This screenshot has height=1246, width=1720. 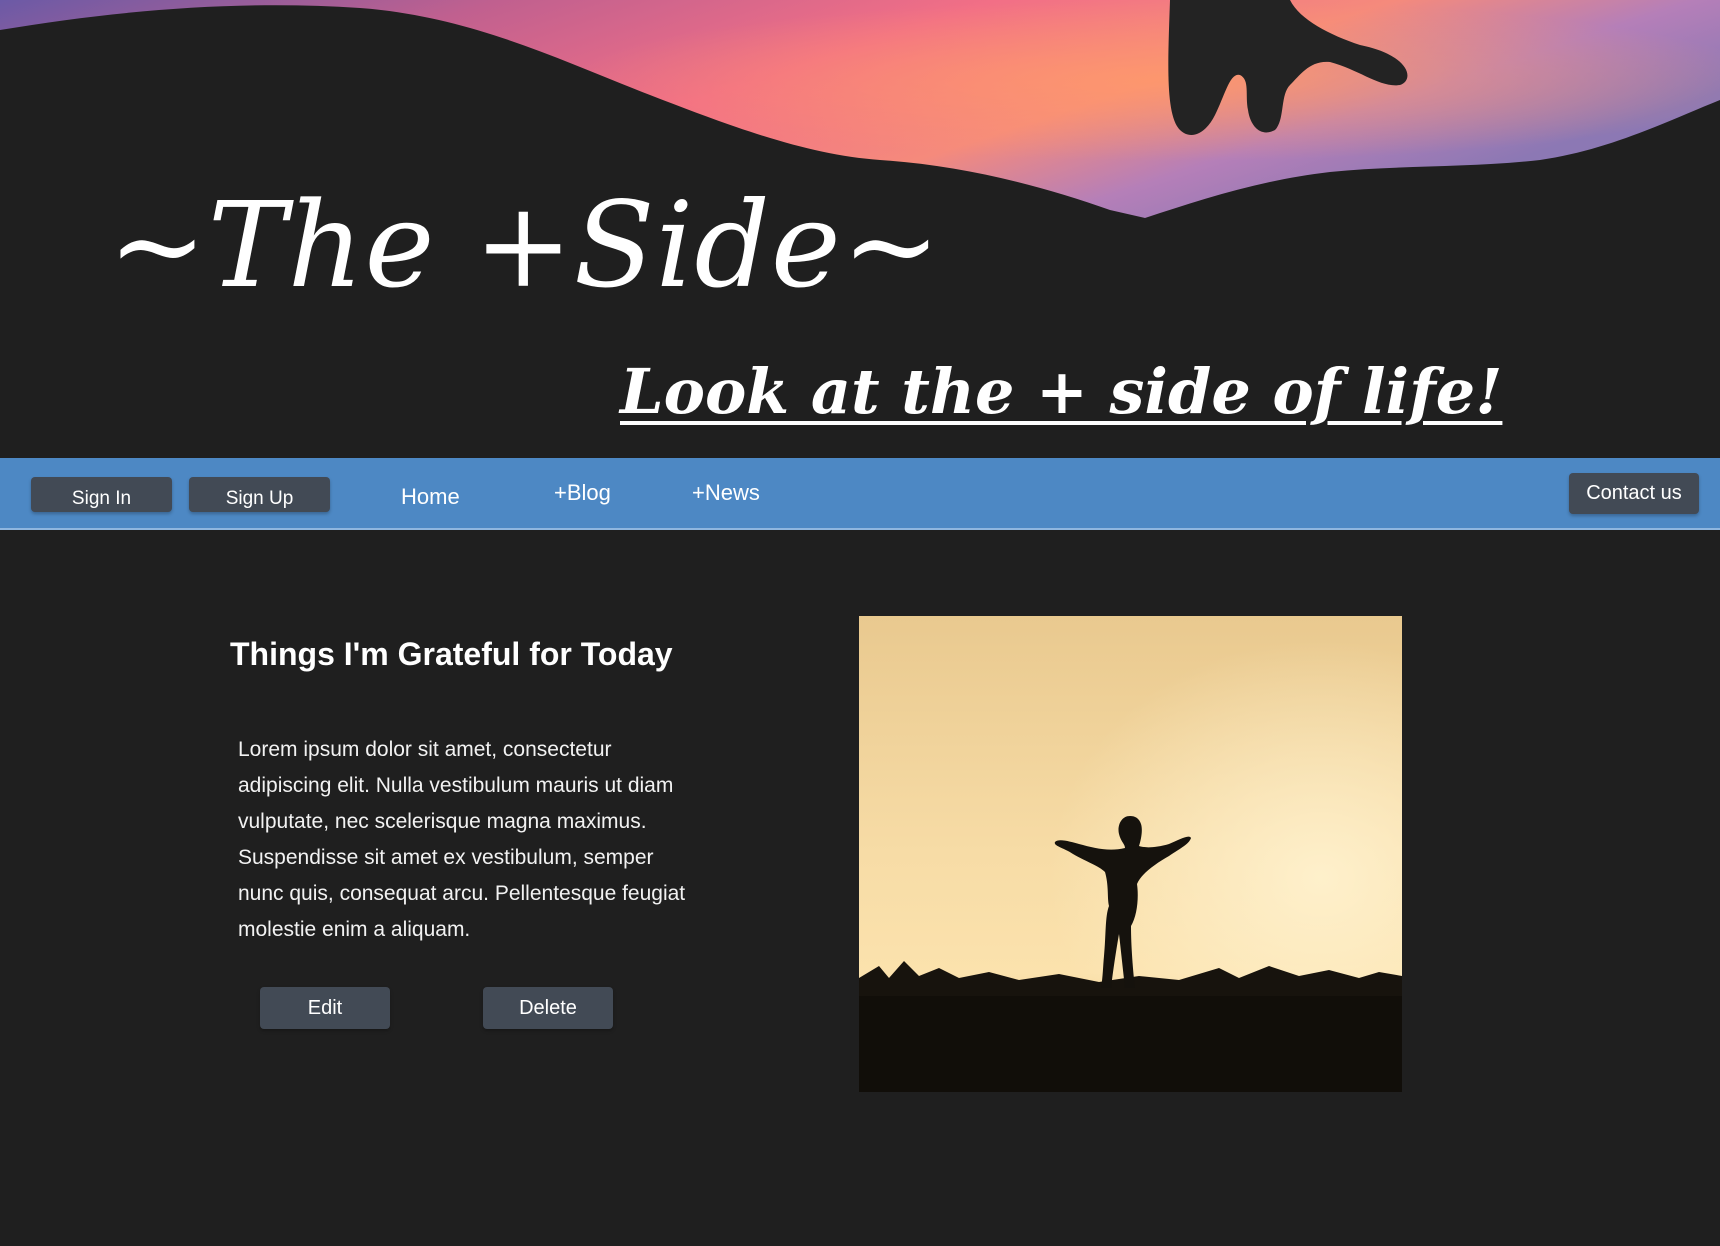 I want to click on nav-link-blog: +Blog, so click(x=582, y=493).